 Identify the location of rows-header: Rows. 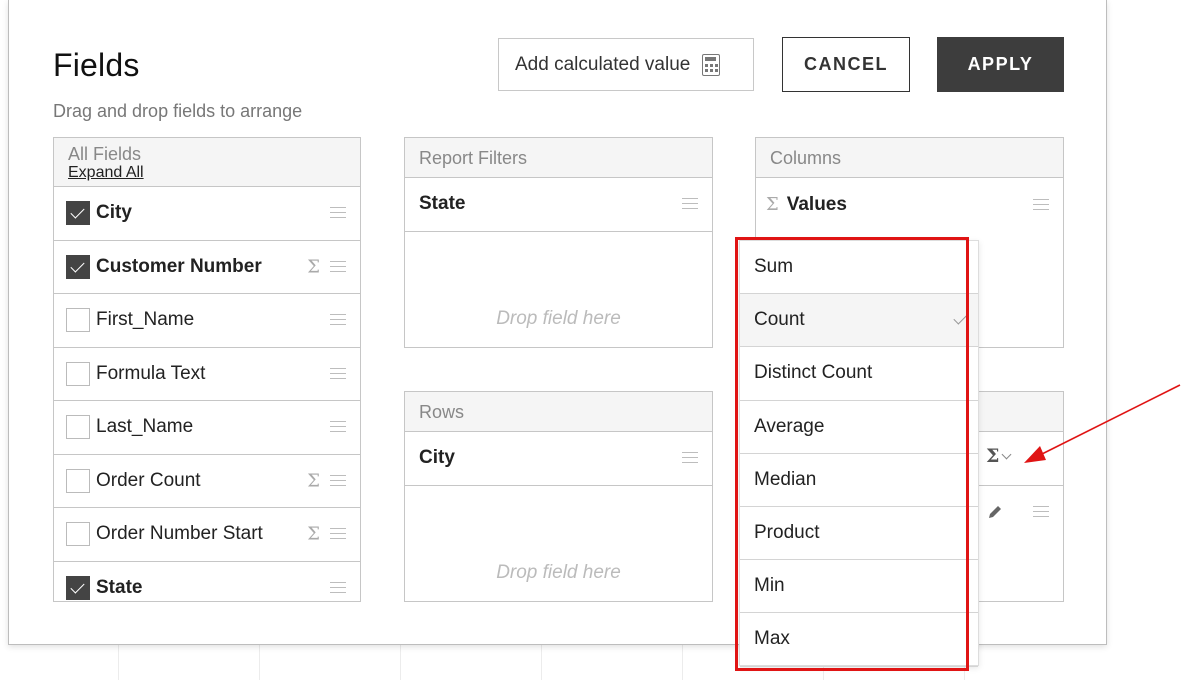
(558, 412).